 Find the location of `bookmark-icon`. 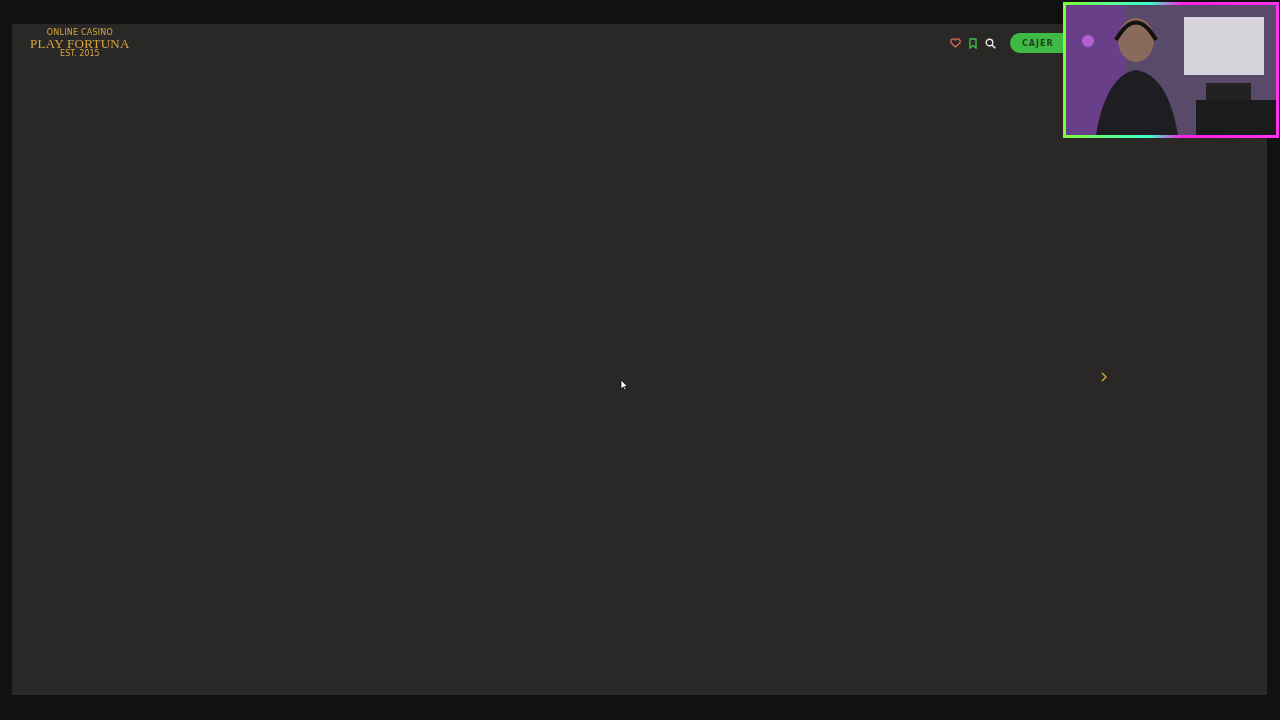

bookmark-icon is located at coordinates (973, 43).